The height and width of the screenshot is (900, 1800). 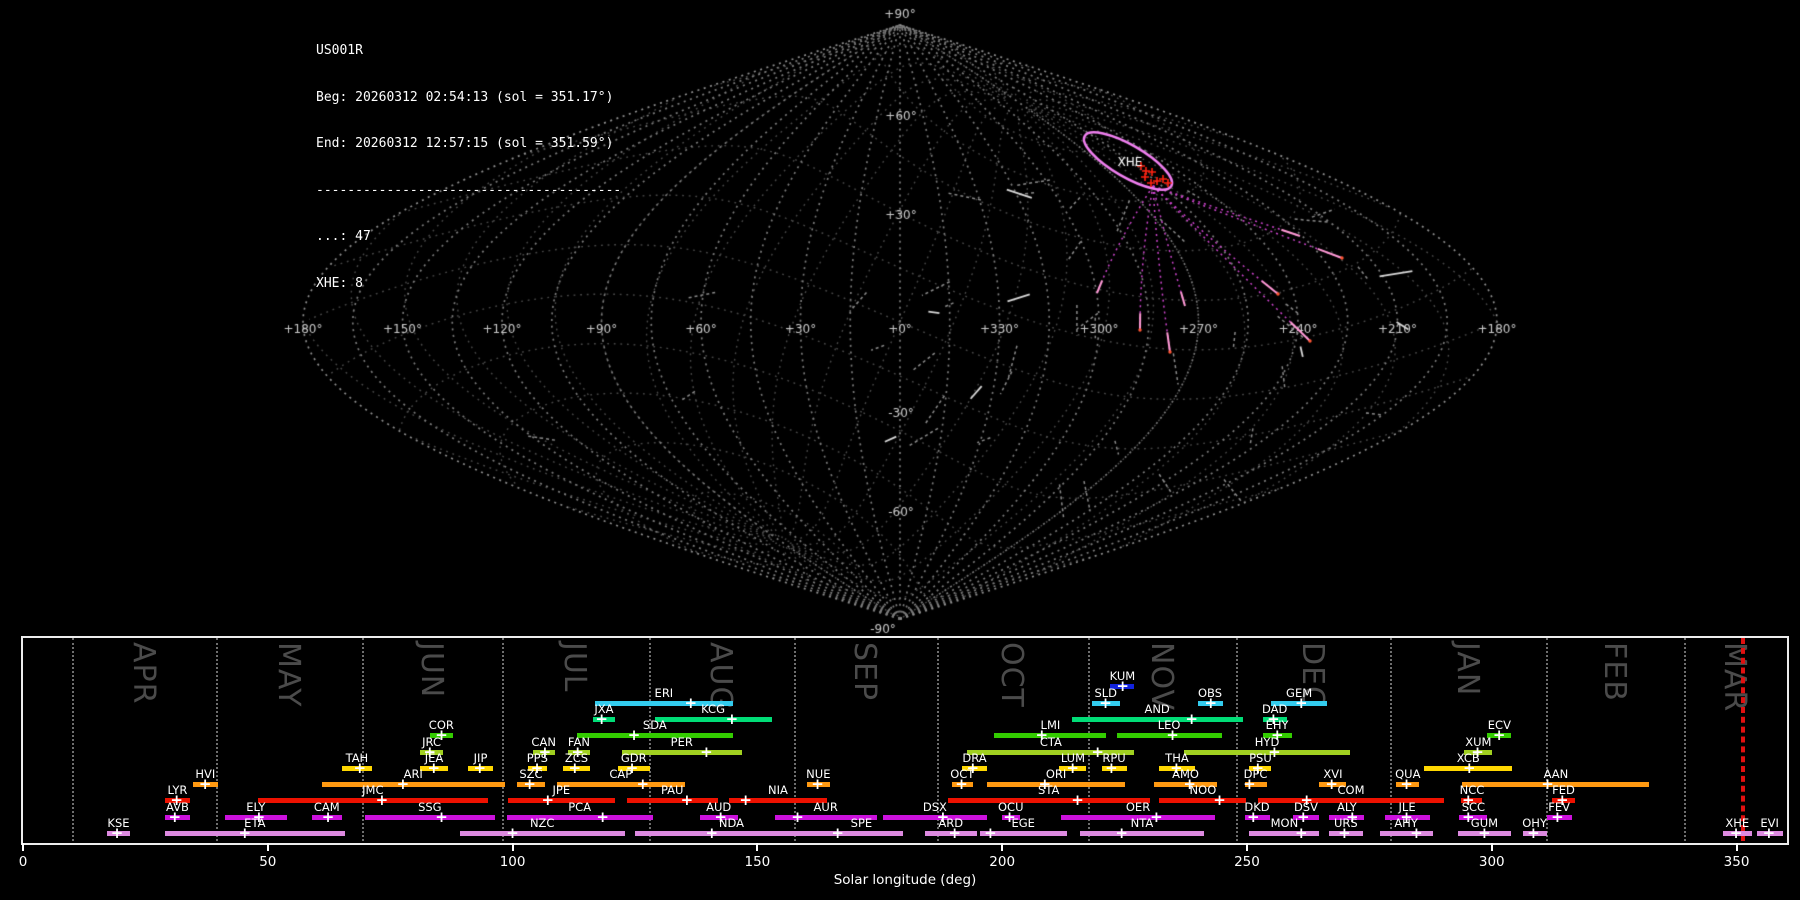 What do you see at coordinates (1203, 790) in the screenshot?
I see `shower-code-label: NOO` at bounding box center [1203, 790].